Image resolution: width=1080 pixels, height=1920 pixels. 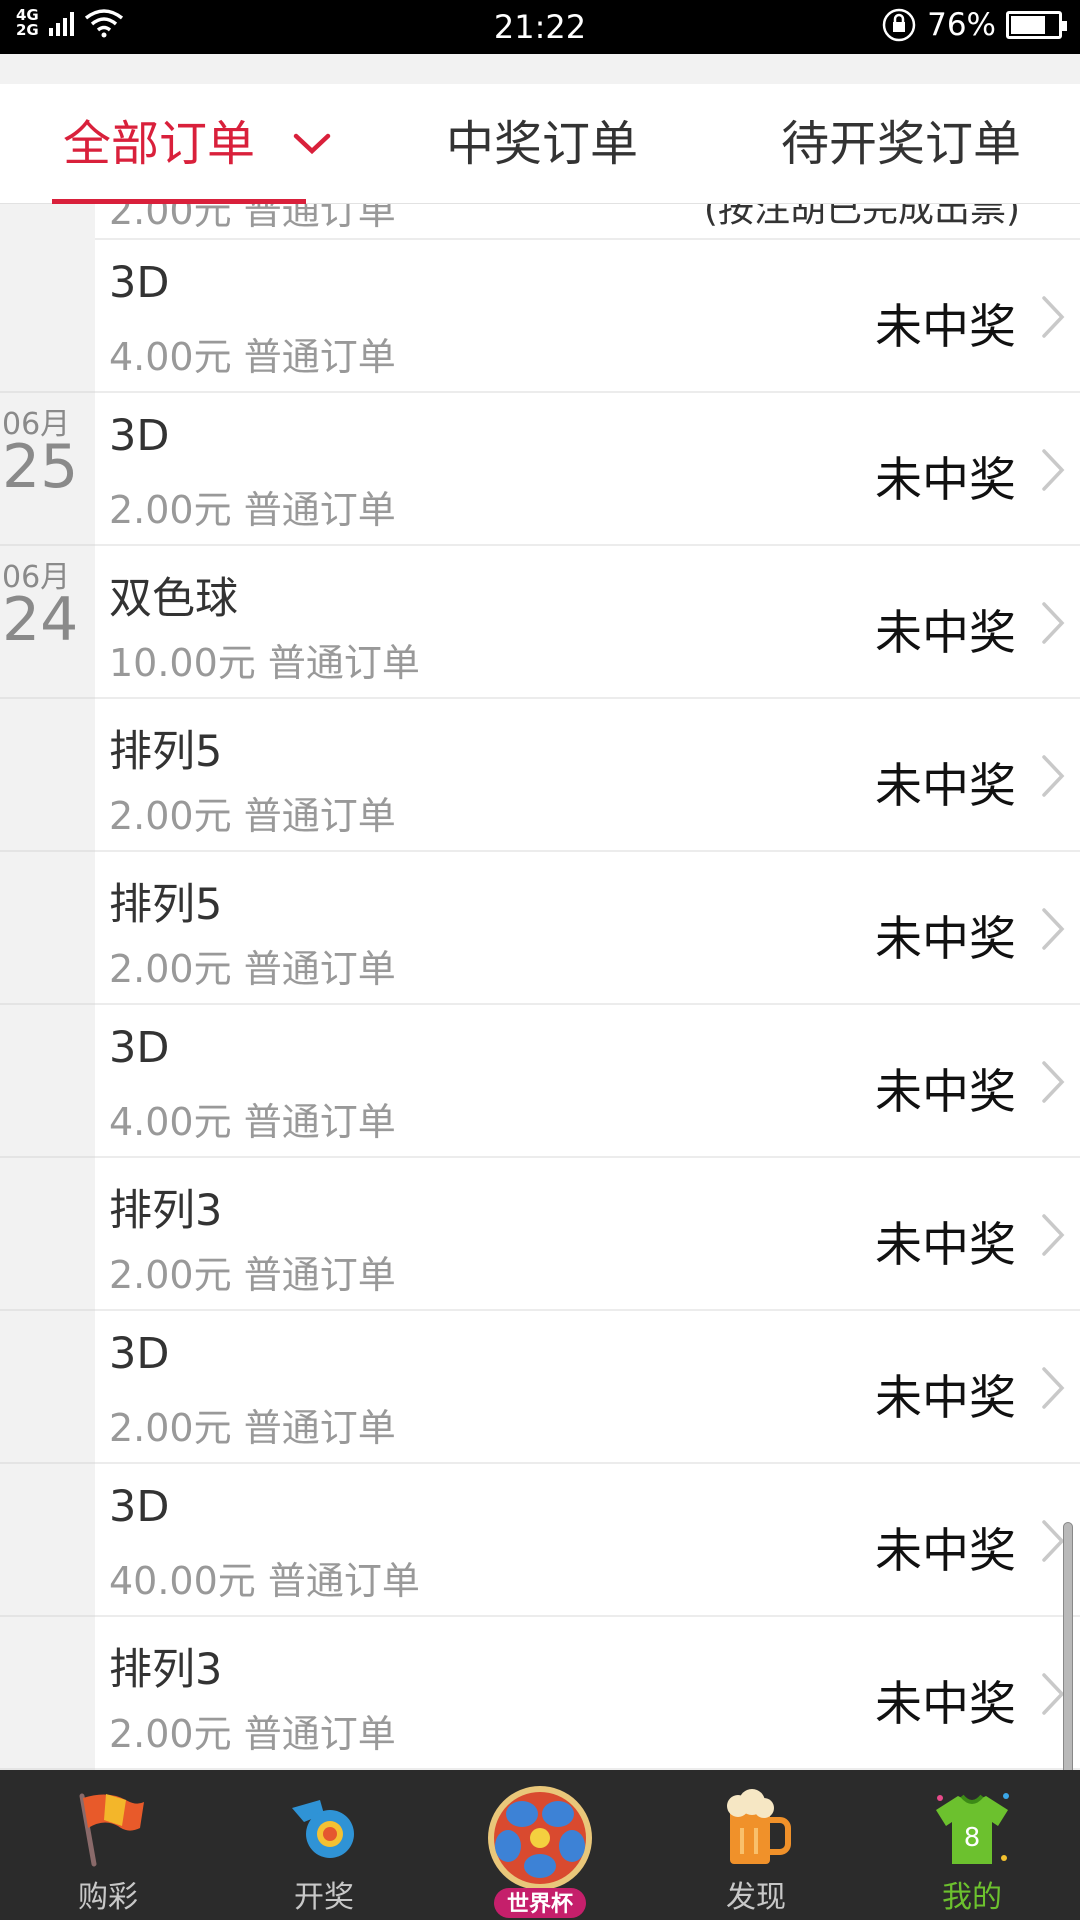 I want to click on order-tabs: 全部订单 中奖订单 待开奖订单, so click(x=540, y=144).